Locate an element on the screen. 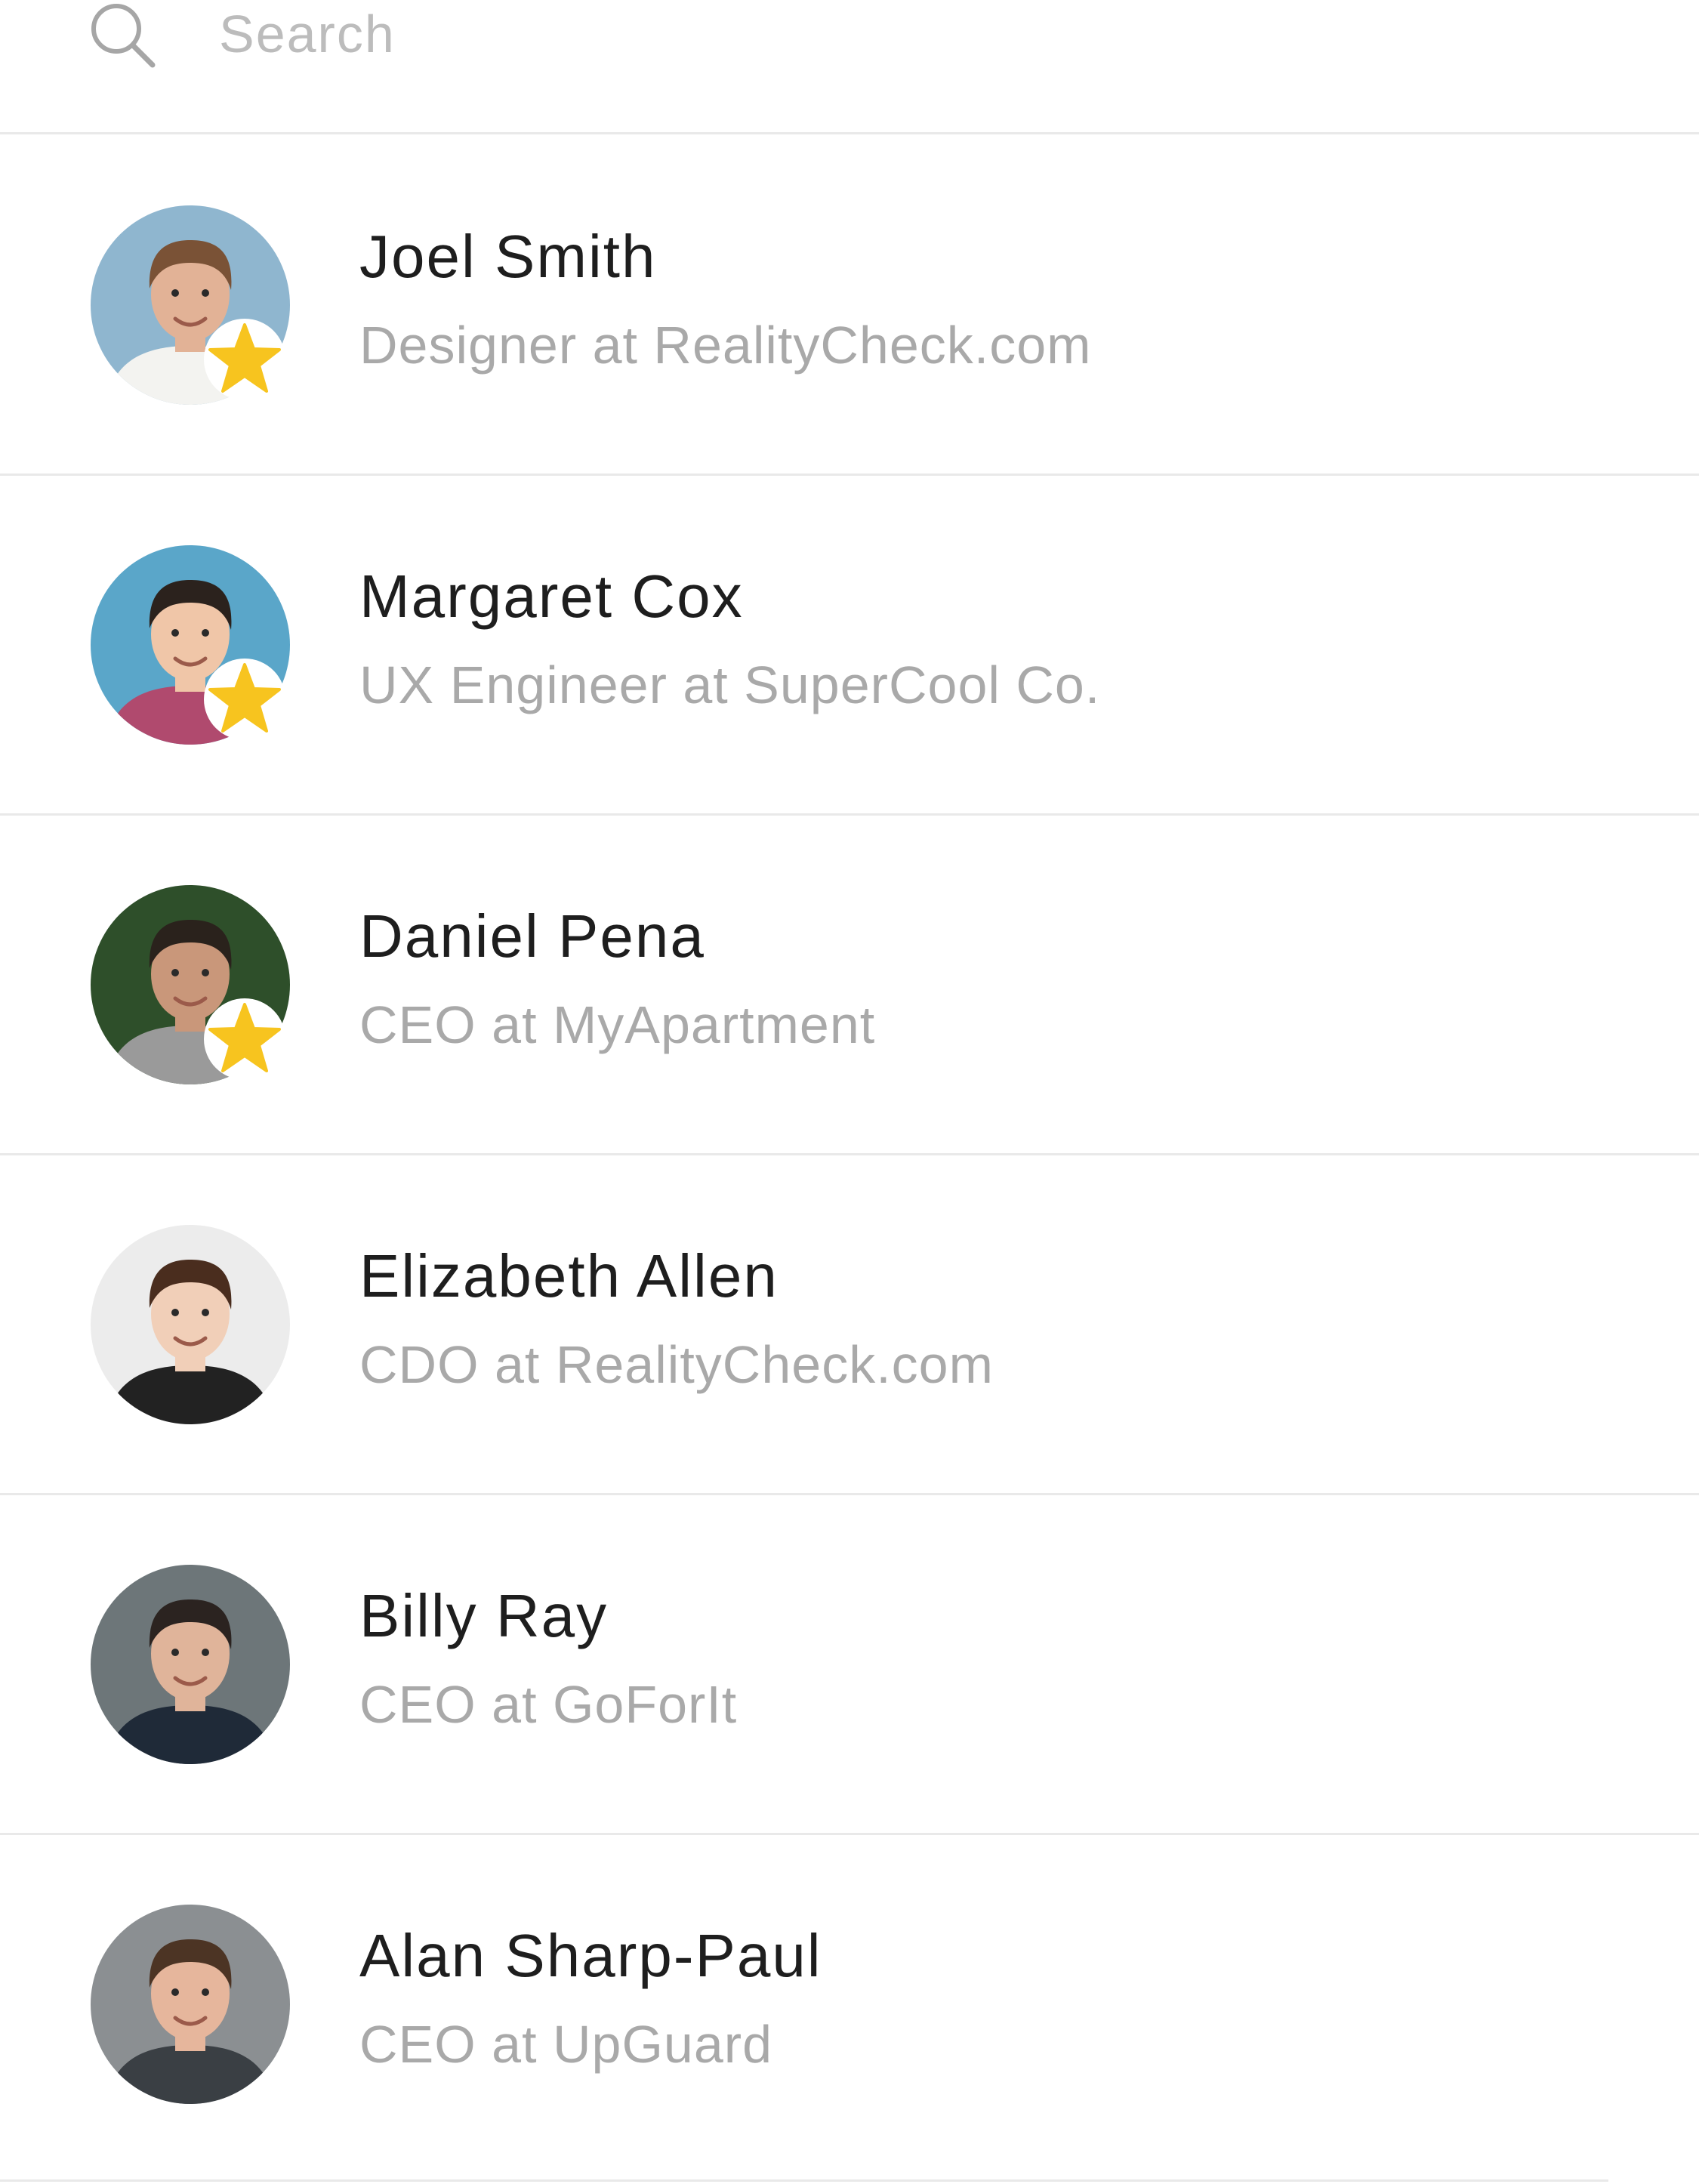 The width and height of the screenshot is (1699, 2184). search-input is located at coordinates (898, 34).